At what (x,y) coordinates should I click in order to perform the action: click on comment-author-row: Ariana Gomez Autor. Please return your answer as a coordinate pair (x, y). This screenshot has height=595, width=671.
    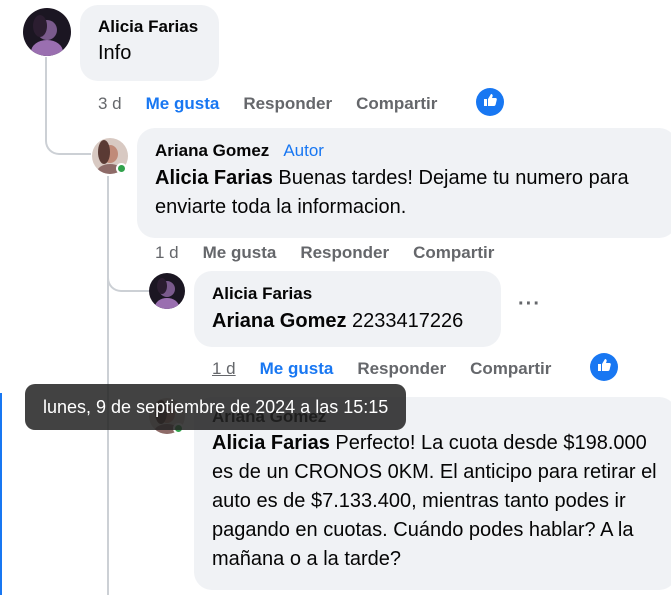
    Looking at the image, I should click on (407, 151).